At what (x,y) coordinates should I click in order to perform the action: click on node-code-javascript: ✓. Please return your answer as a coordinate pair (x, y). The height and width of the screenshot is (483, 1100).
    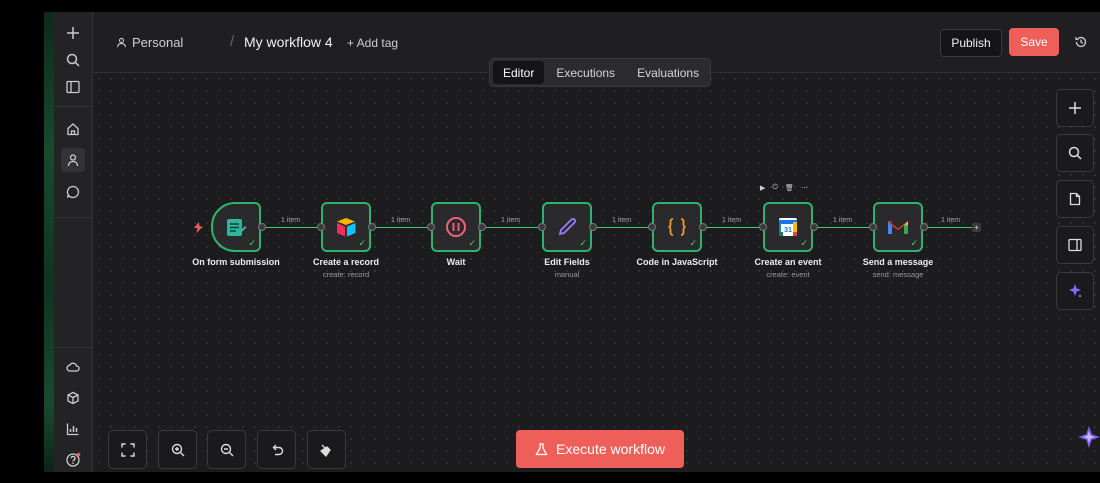
    Looking at the image, I should click on (677, 227).